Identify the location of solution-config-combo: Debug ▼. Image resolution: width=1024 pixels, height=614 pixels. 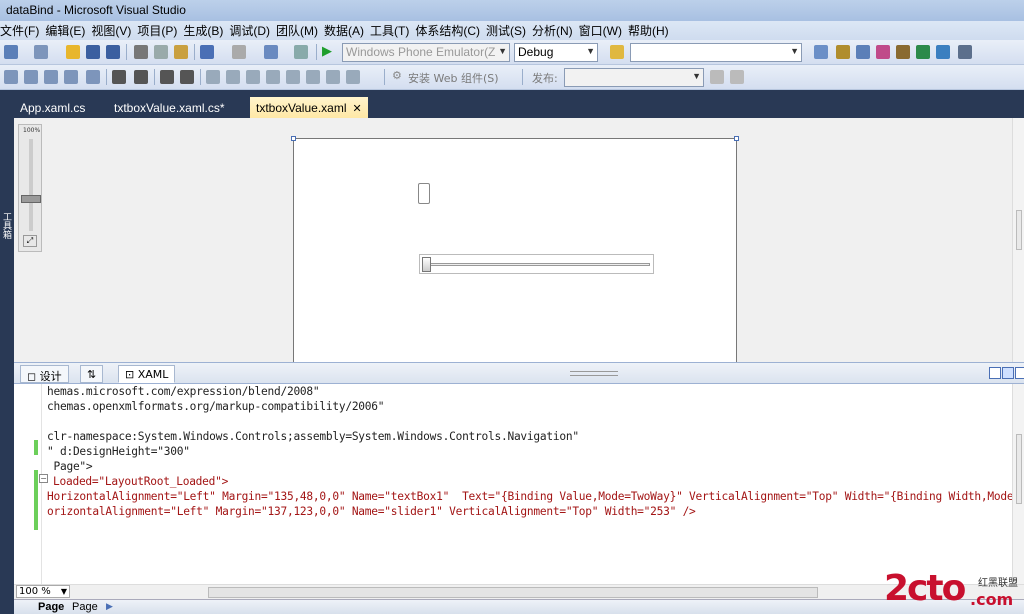
(556, 52).